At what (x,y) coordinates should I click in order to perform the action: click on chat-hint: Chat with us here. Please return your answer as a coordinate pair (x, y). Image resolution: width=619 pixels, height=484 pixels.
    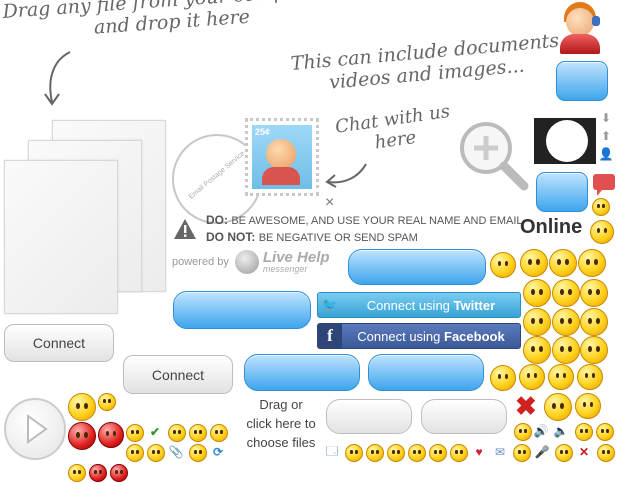
    Looking at the image, I should click on (394, 130).